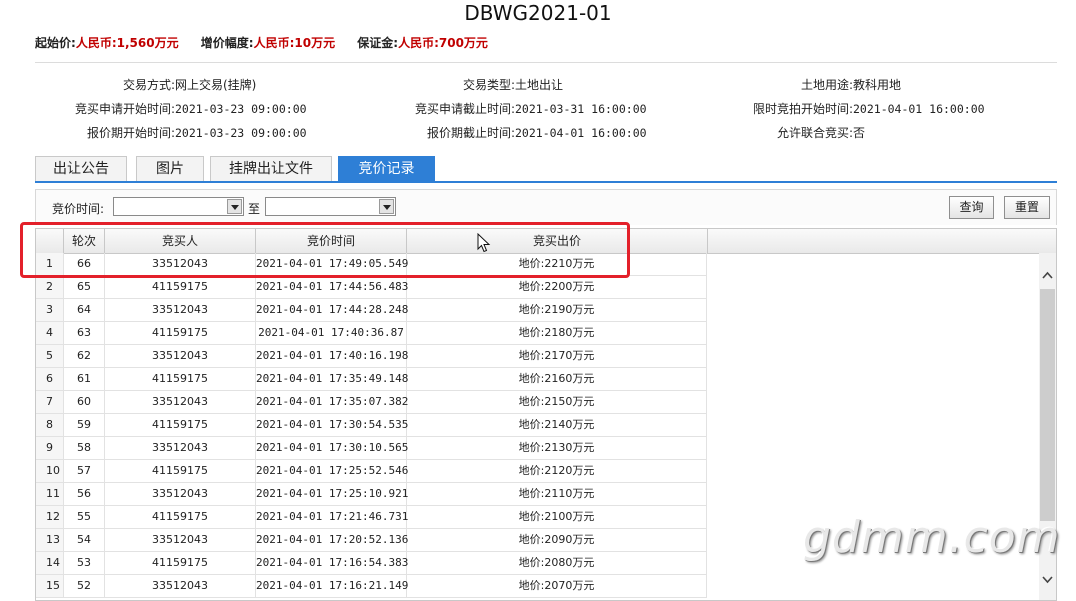 This screenshot has height=601, width=1076. Describe the element at coordinates (814, 133) in the screenshot. I see `joint-label: 允许联合竞买:` at that location.